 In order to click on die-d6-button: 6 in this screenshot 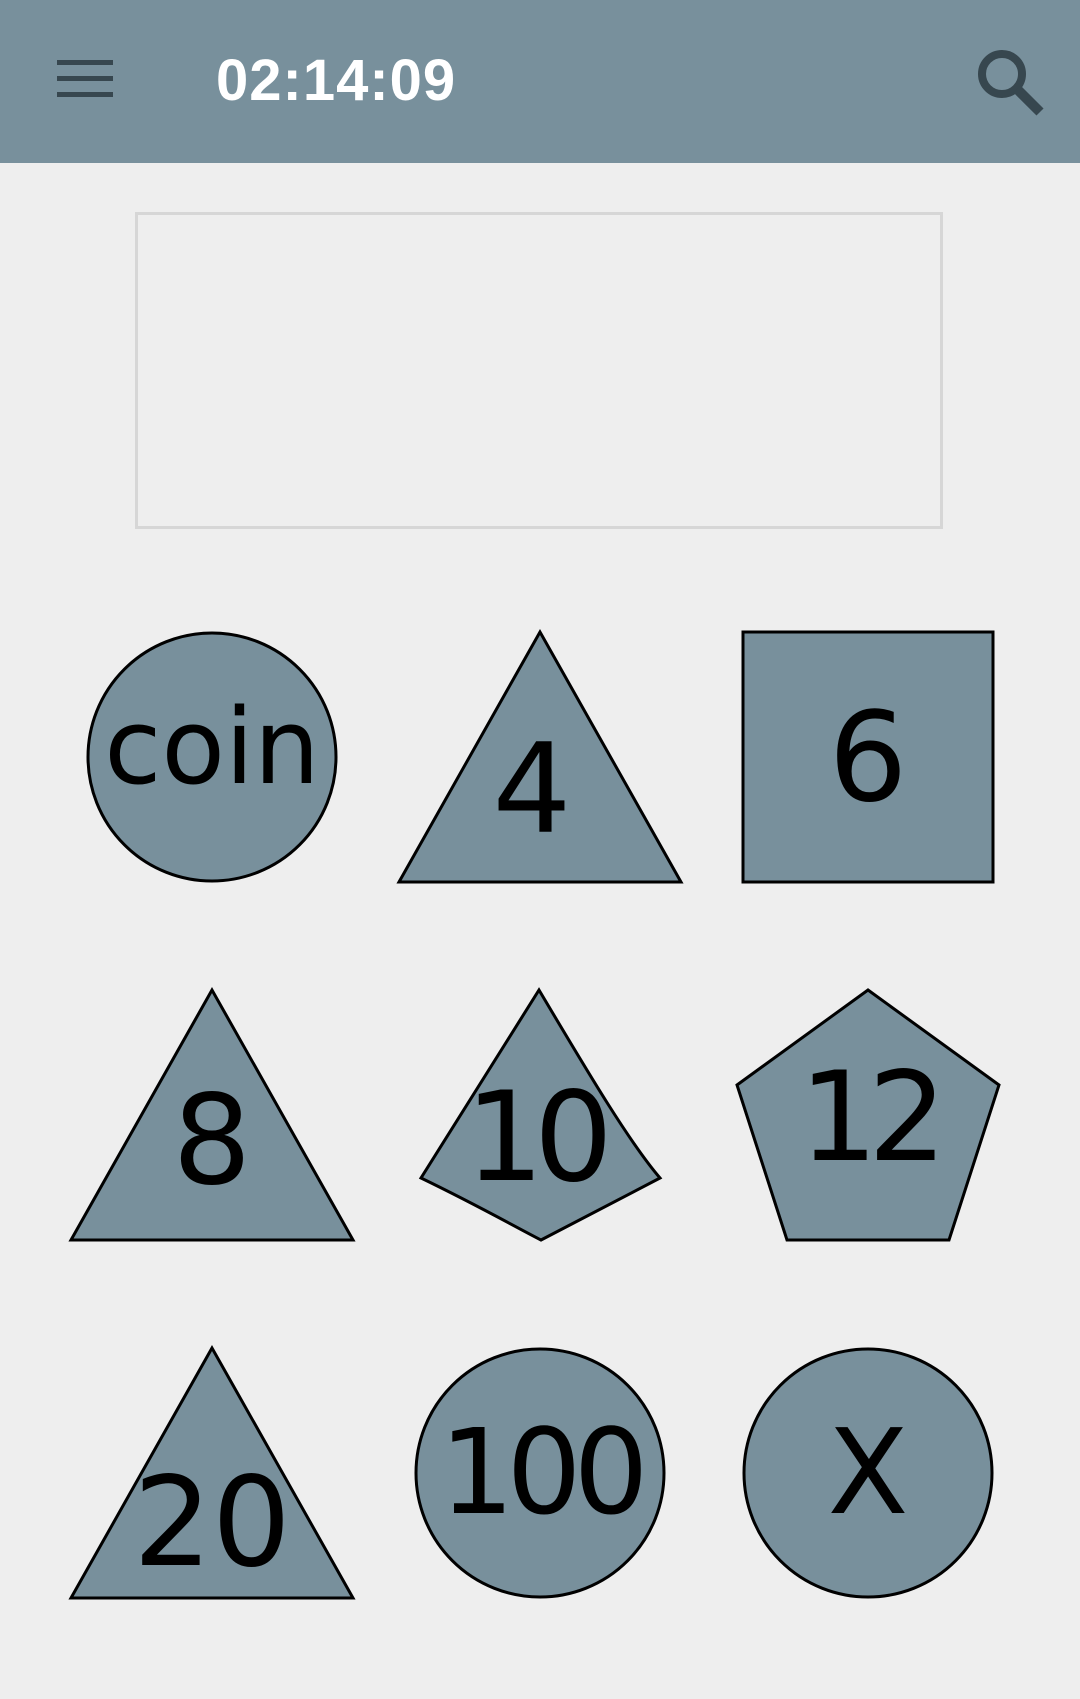, I will do `click(868, 760)`.